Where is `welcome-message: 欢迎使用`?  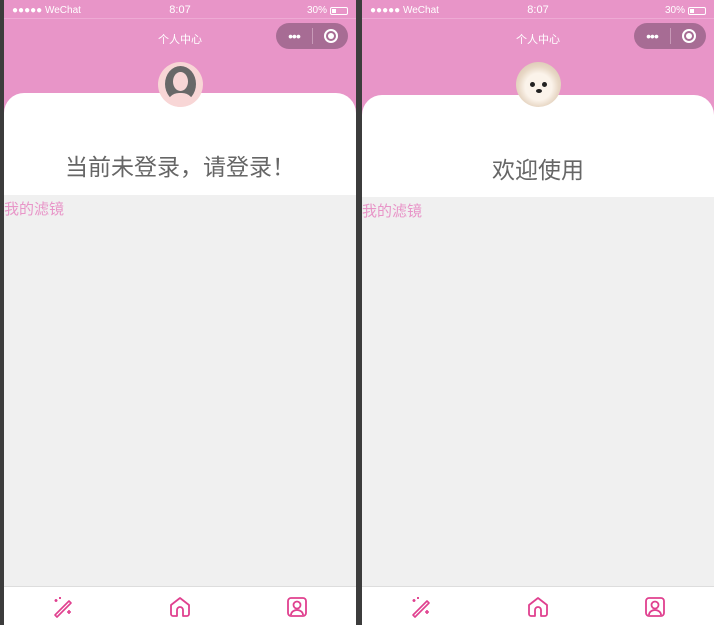 welcome-message: 欢迎使用 is located at coordinates (538, 170).